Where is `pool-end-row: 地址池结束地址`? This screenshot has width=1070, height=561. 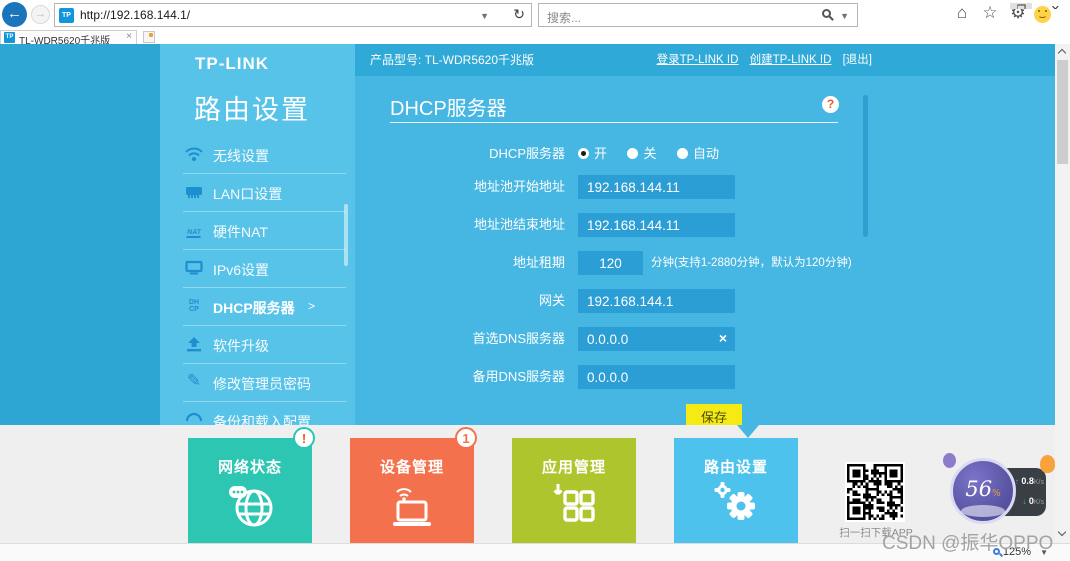
pool-end-row: 地址池结束地址 is located at coordinates (615, 225).